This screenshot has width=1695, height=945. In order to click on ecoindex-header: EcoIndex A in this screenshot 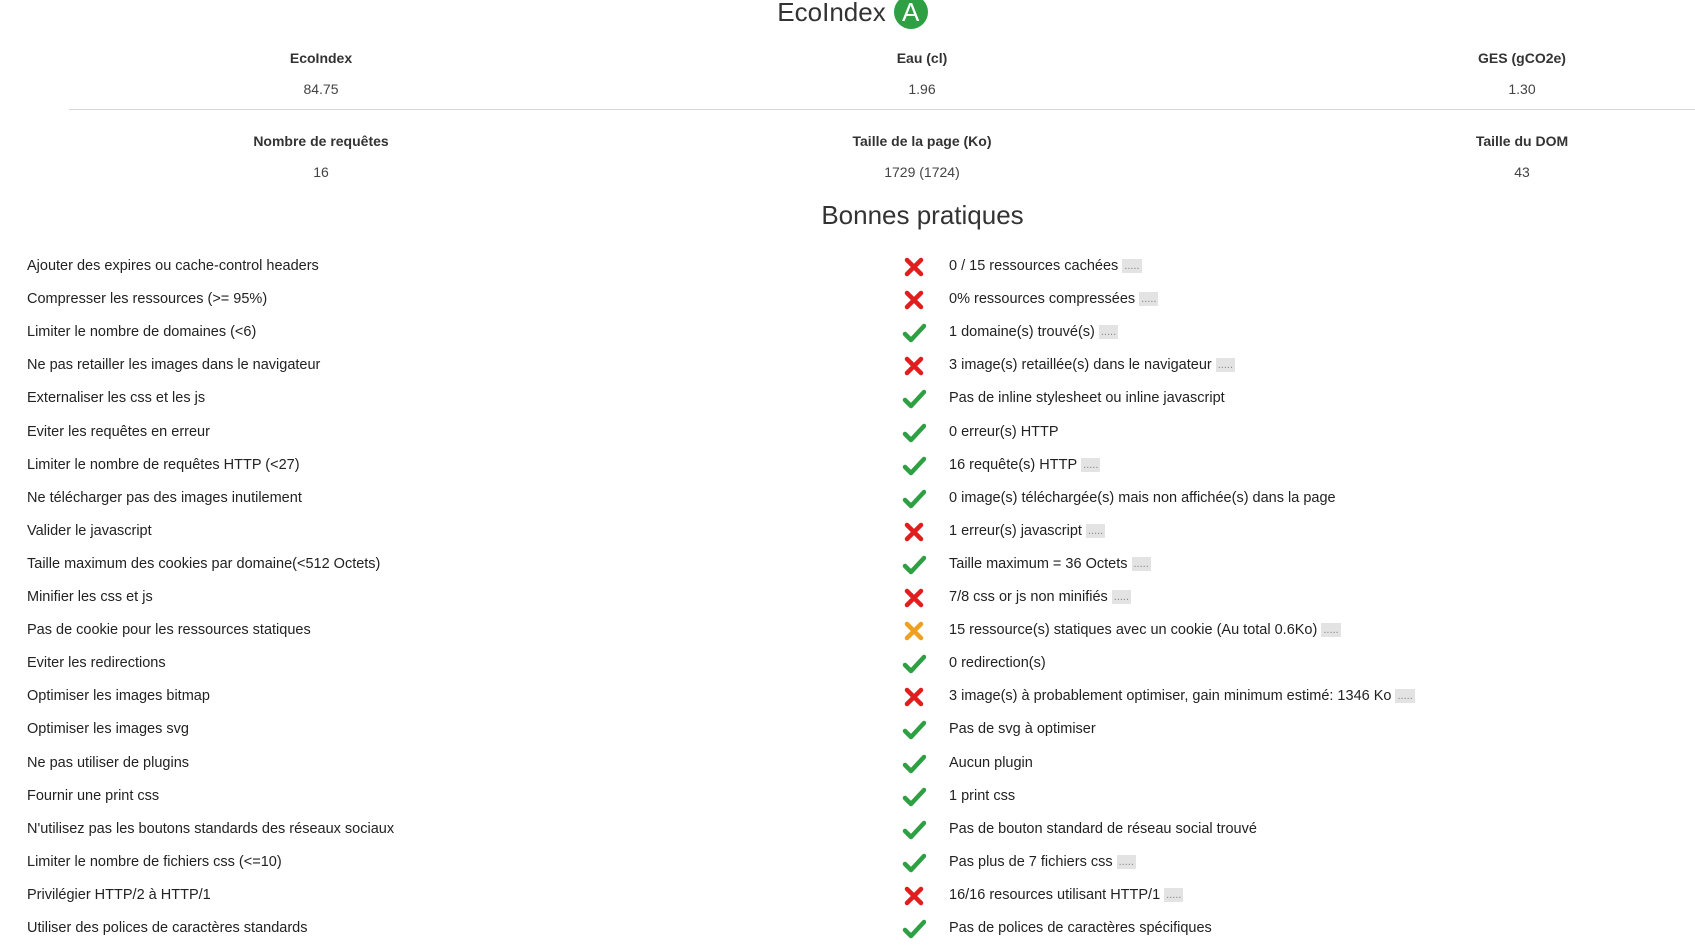, I will do `click(847, 17)`.